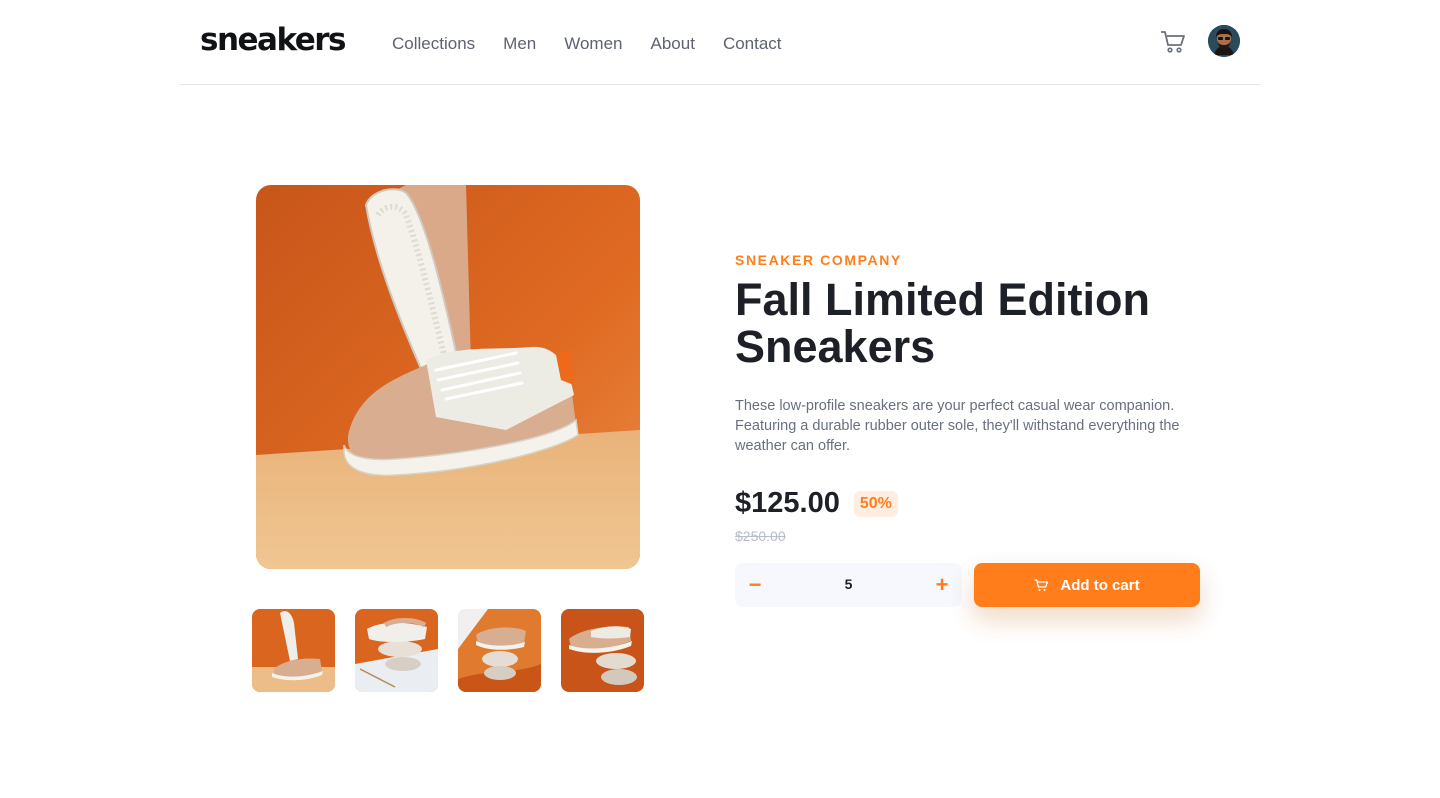  Describe the element at coordinates (942, 323) in the screenshot. I see `product-title: Fall Limited Edition Sneakers` at that location.